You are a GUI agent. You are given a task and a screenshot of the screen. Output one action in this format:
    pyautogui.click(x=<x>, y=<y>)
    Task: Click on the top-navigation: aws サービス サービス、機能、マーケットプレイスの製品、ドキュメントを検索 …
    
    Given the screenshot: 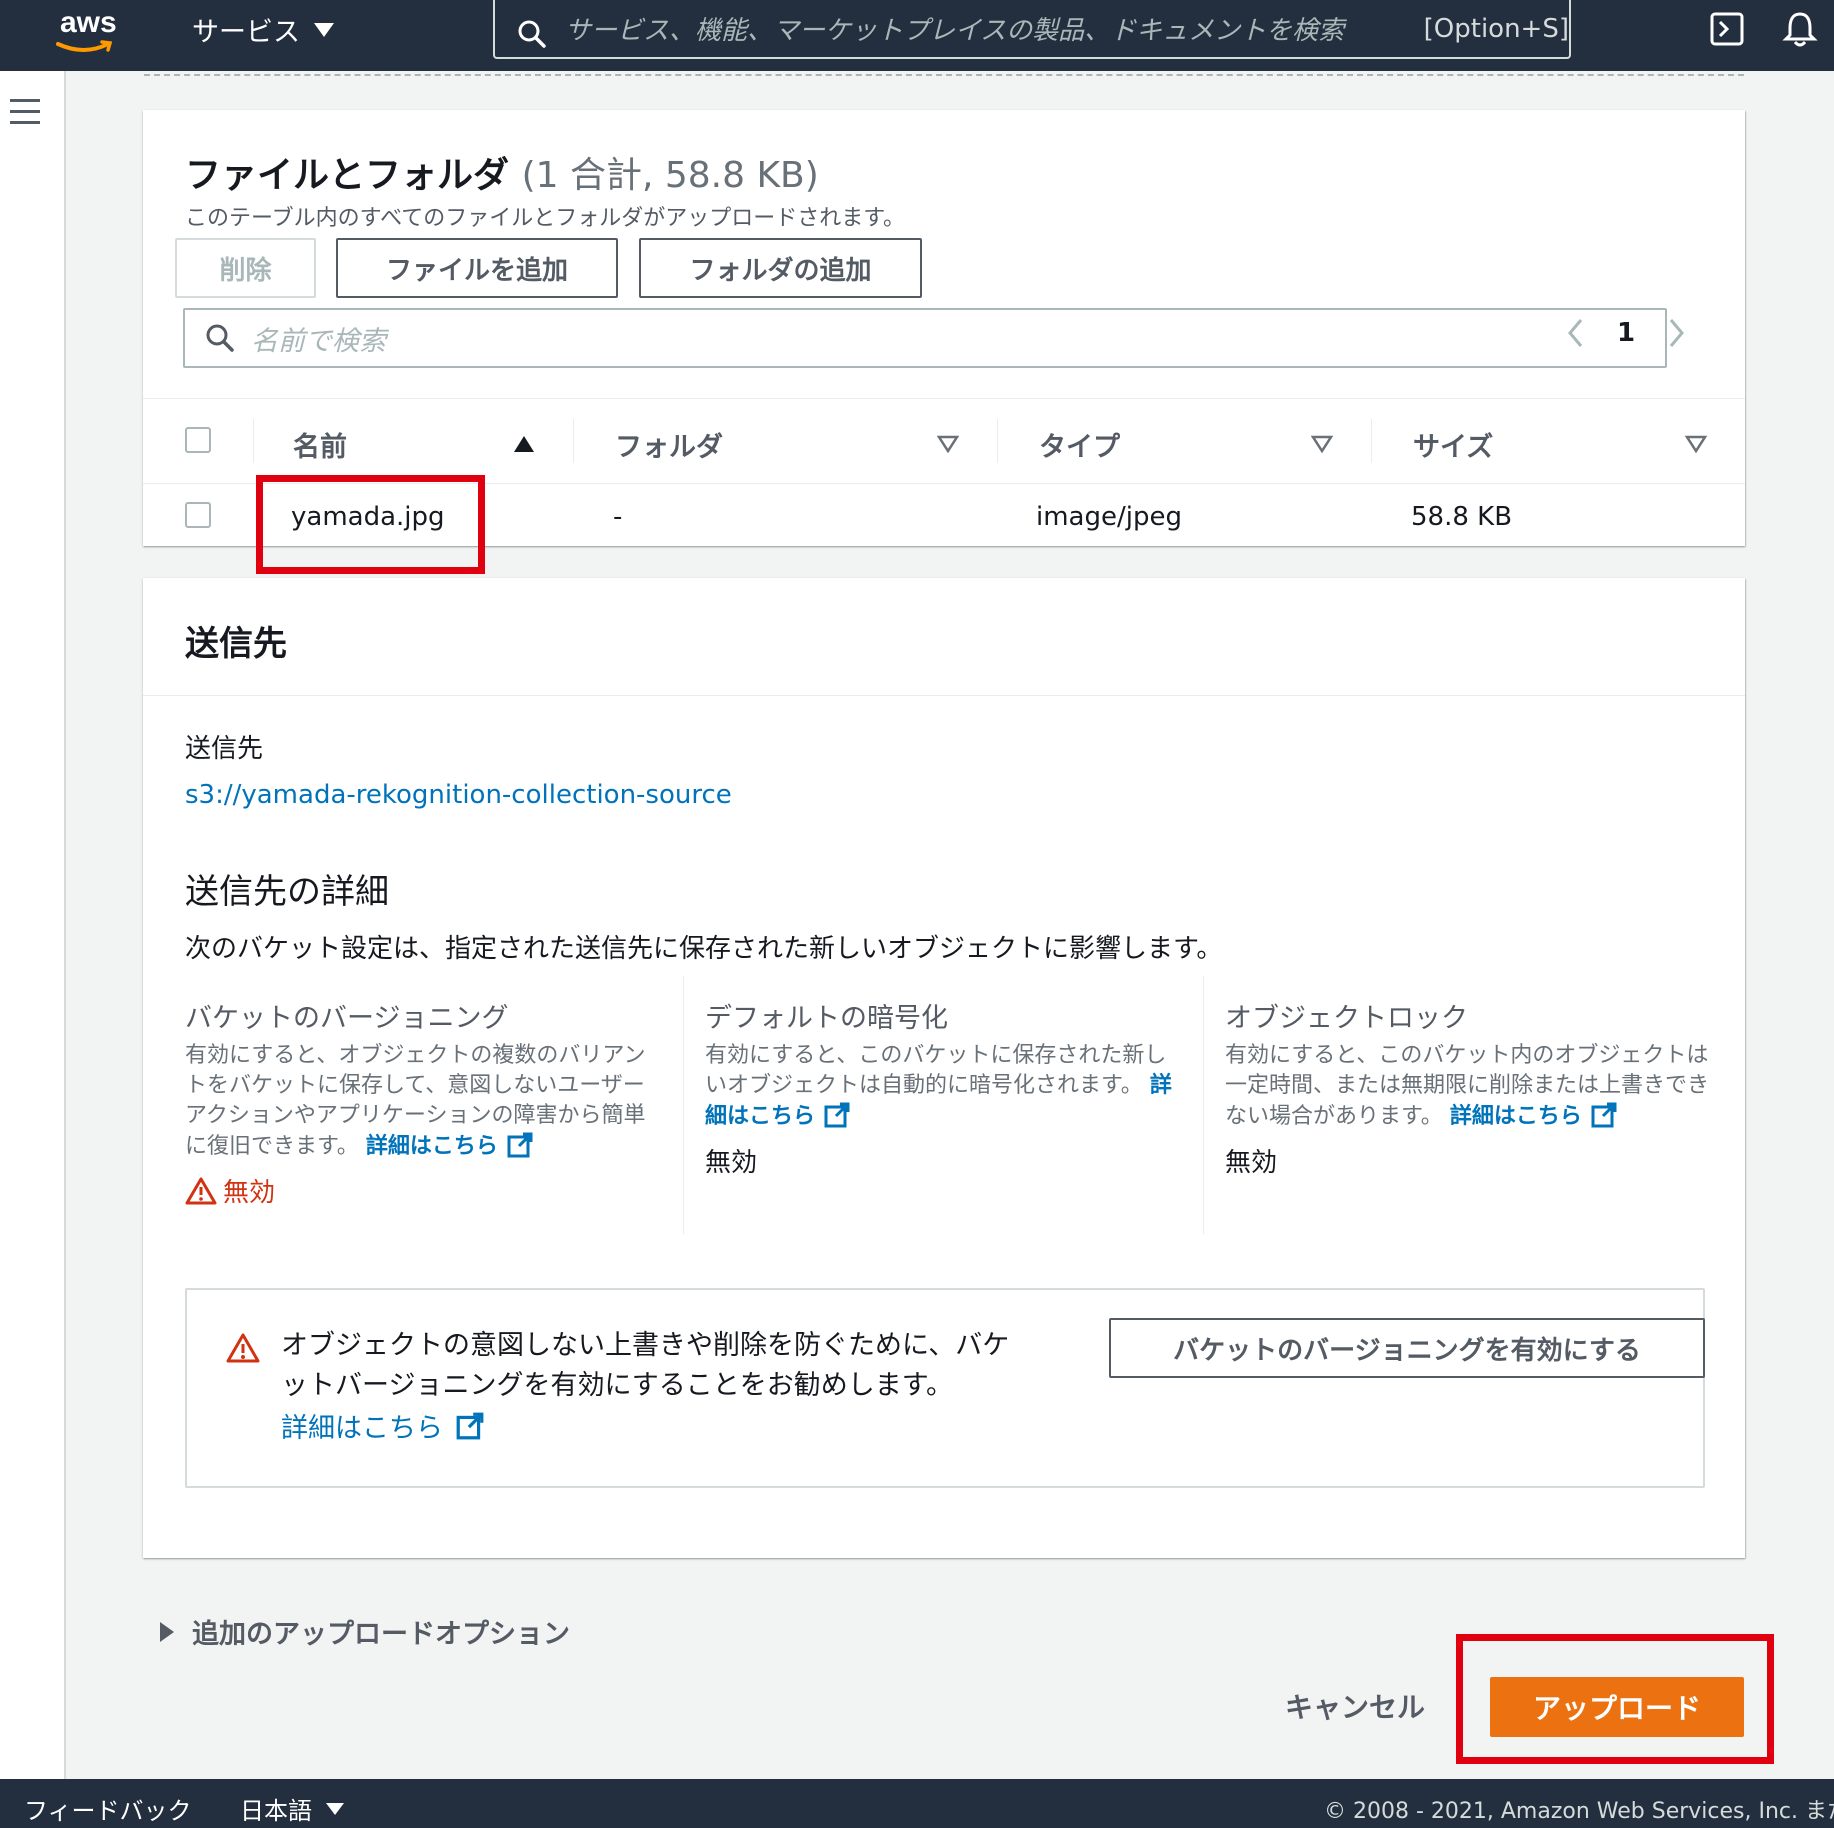 What is the action you would take?
    pyautogui.click(x=917, y=35)
    